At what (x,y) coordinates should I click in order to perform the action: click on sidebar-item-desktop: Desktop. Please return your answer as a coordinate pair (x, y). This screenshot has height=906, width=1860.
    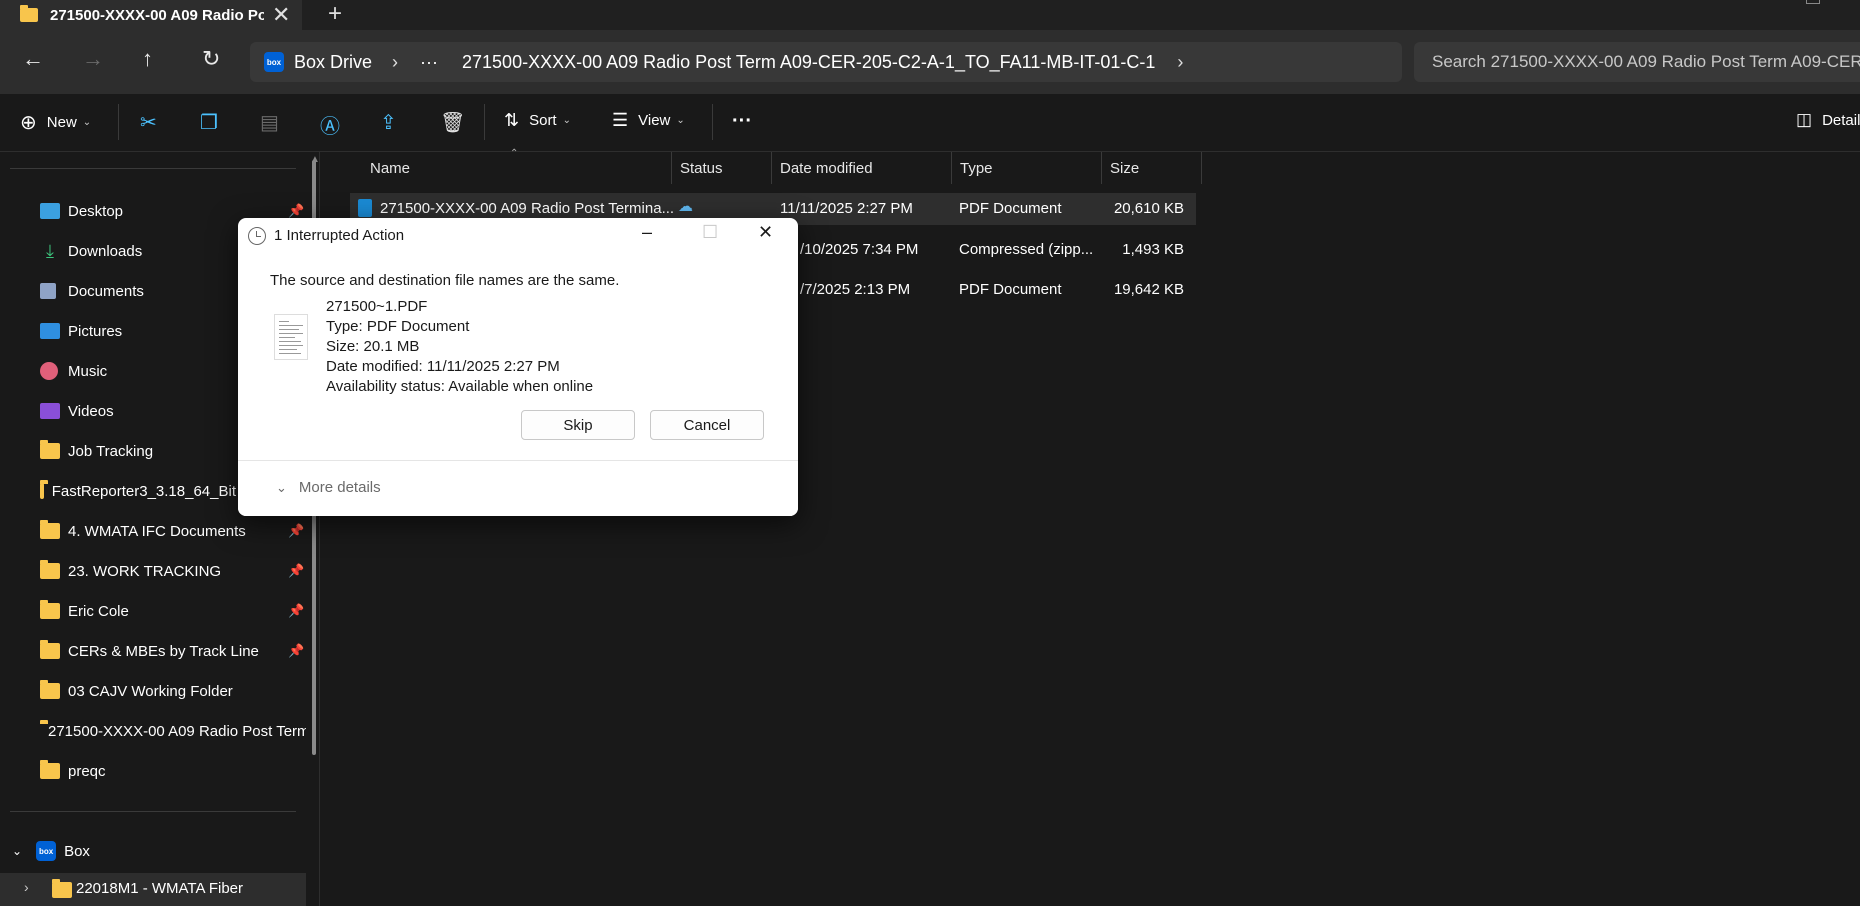
    Looking at the image, I should click on (81, 211).